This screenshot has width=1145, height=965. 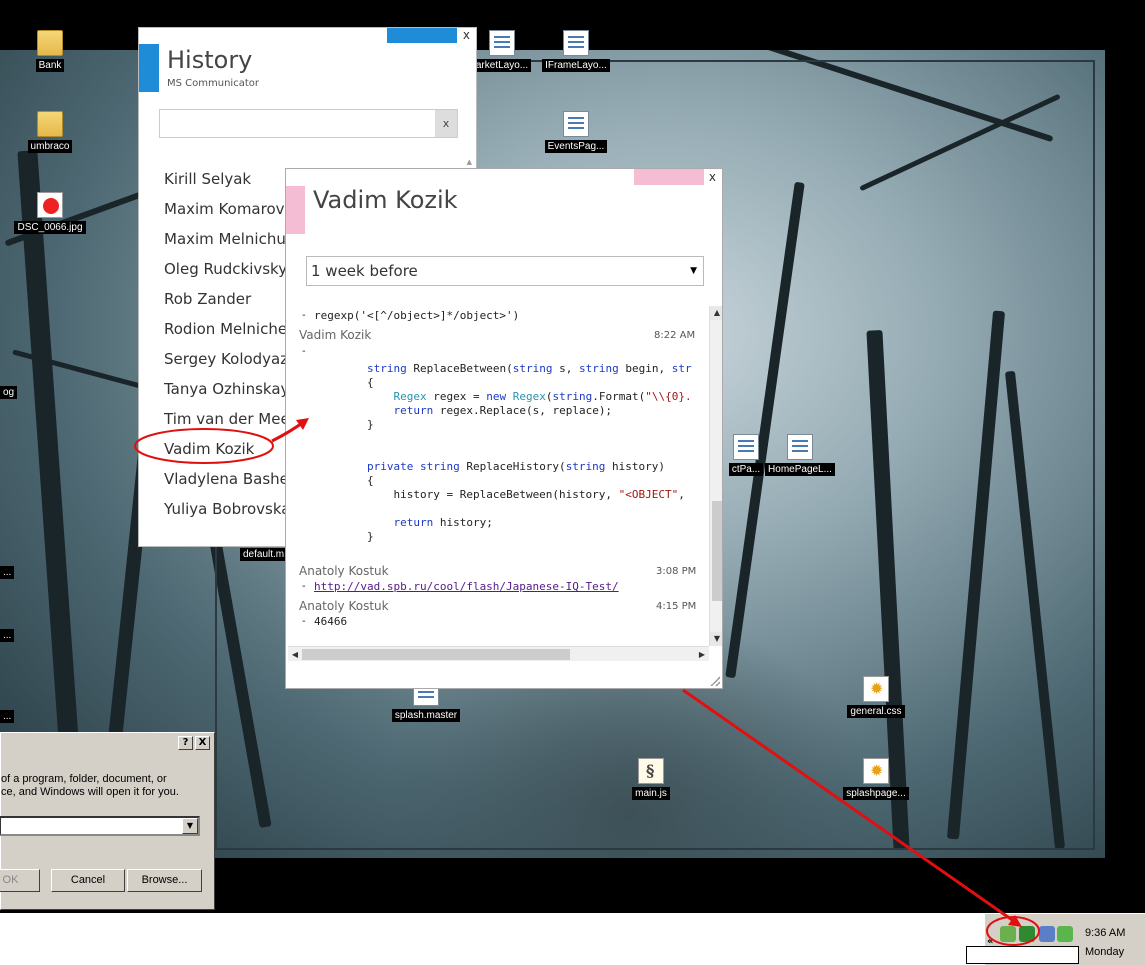 I want to click on tooltip-box, so click(x=1022, y=955).